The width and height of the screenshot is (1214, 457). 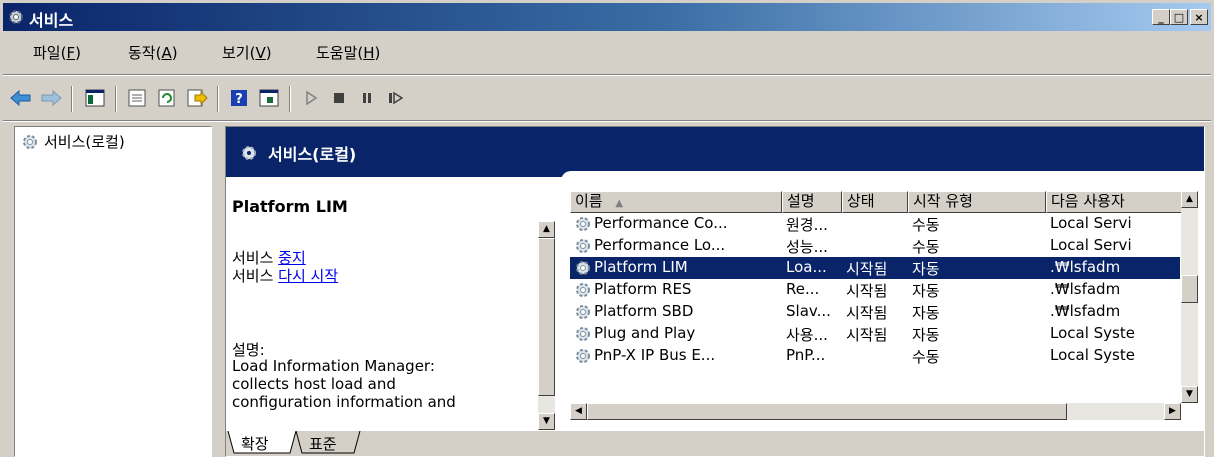 I want to click on tab-extended: 확장, so click(x=255, y=443).